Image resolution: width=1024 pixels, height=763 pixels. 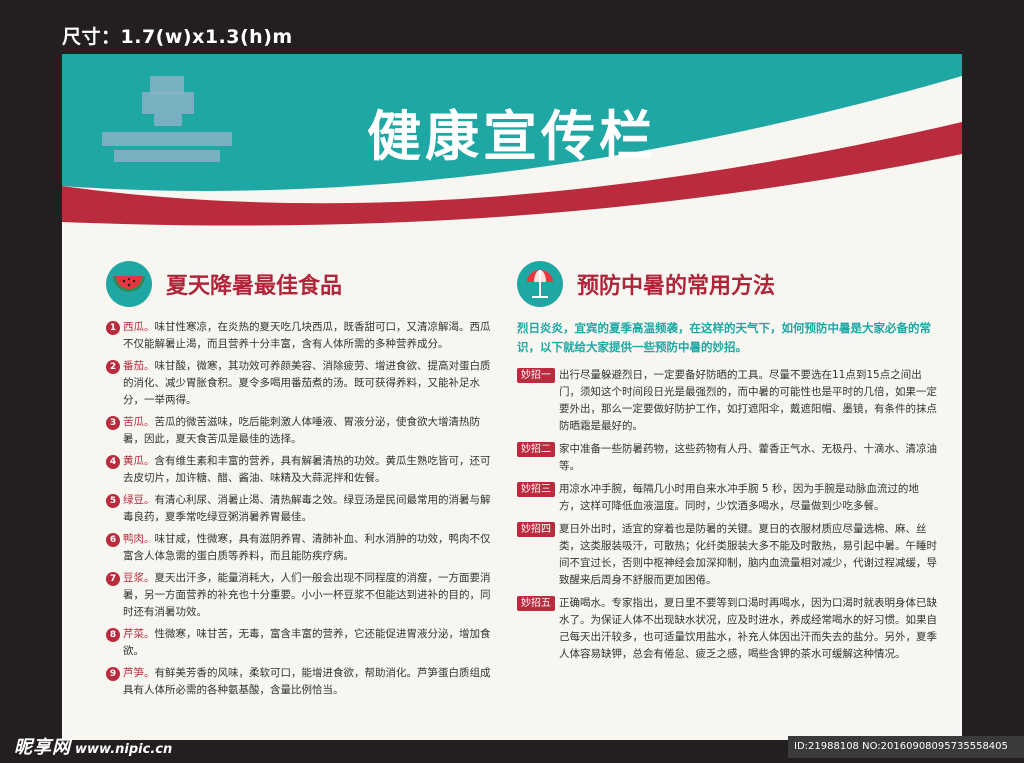 I want to click on item-name: 西瓜。, so click(x=139, y=327).